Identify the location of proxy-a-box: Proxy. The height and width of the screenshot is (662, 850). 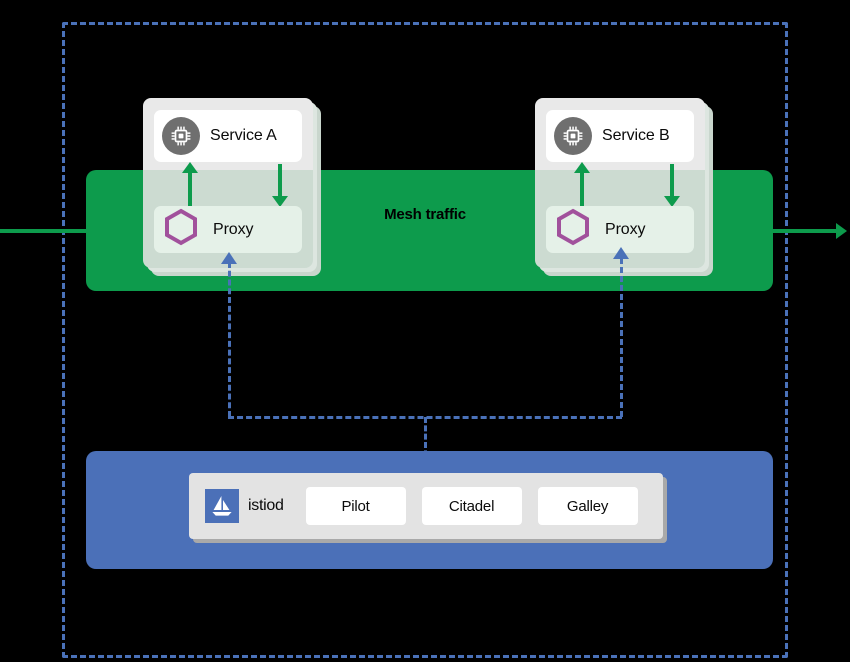
(228, 229).